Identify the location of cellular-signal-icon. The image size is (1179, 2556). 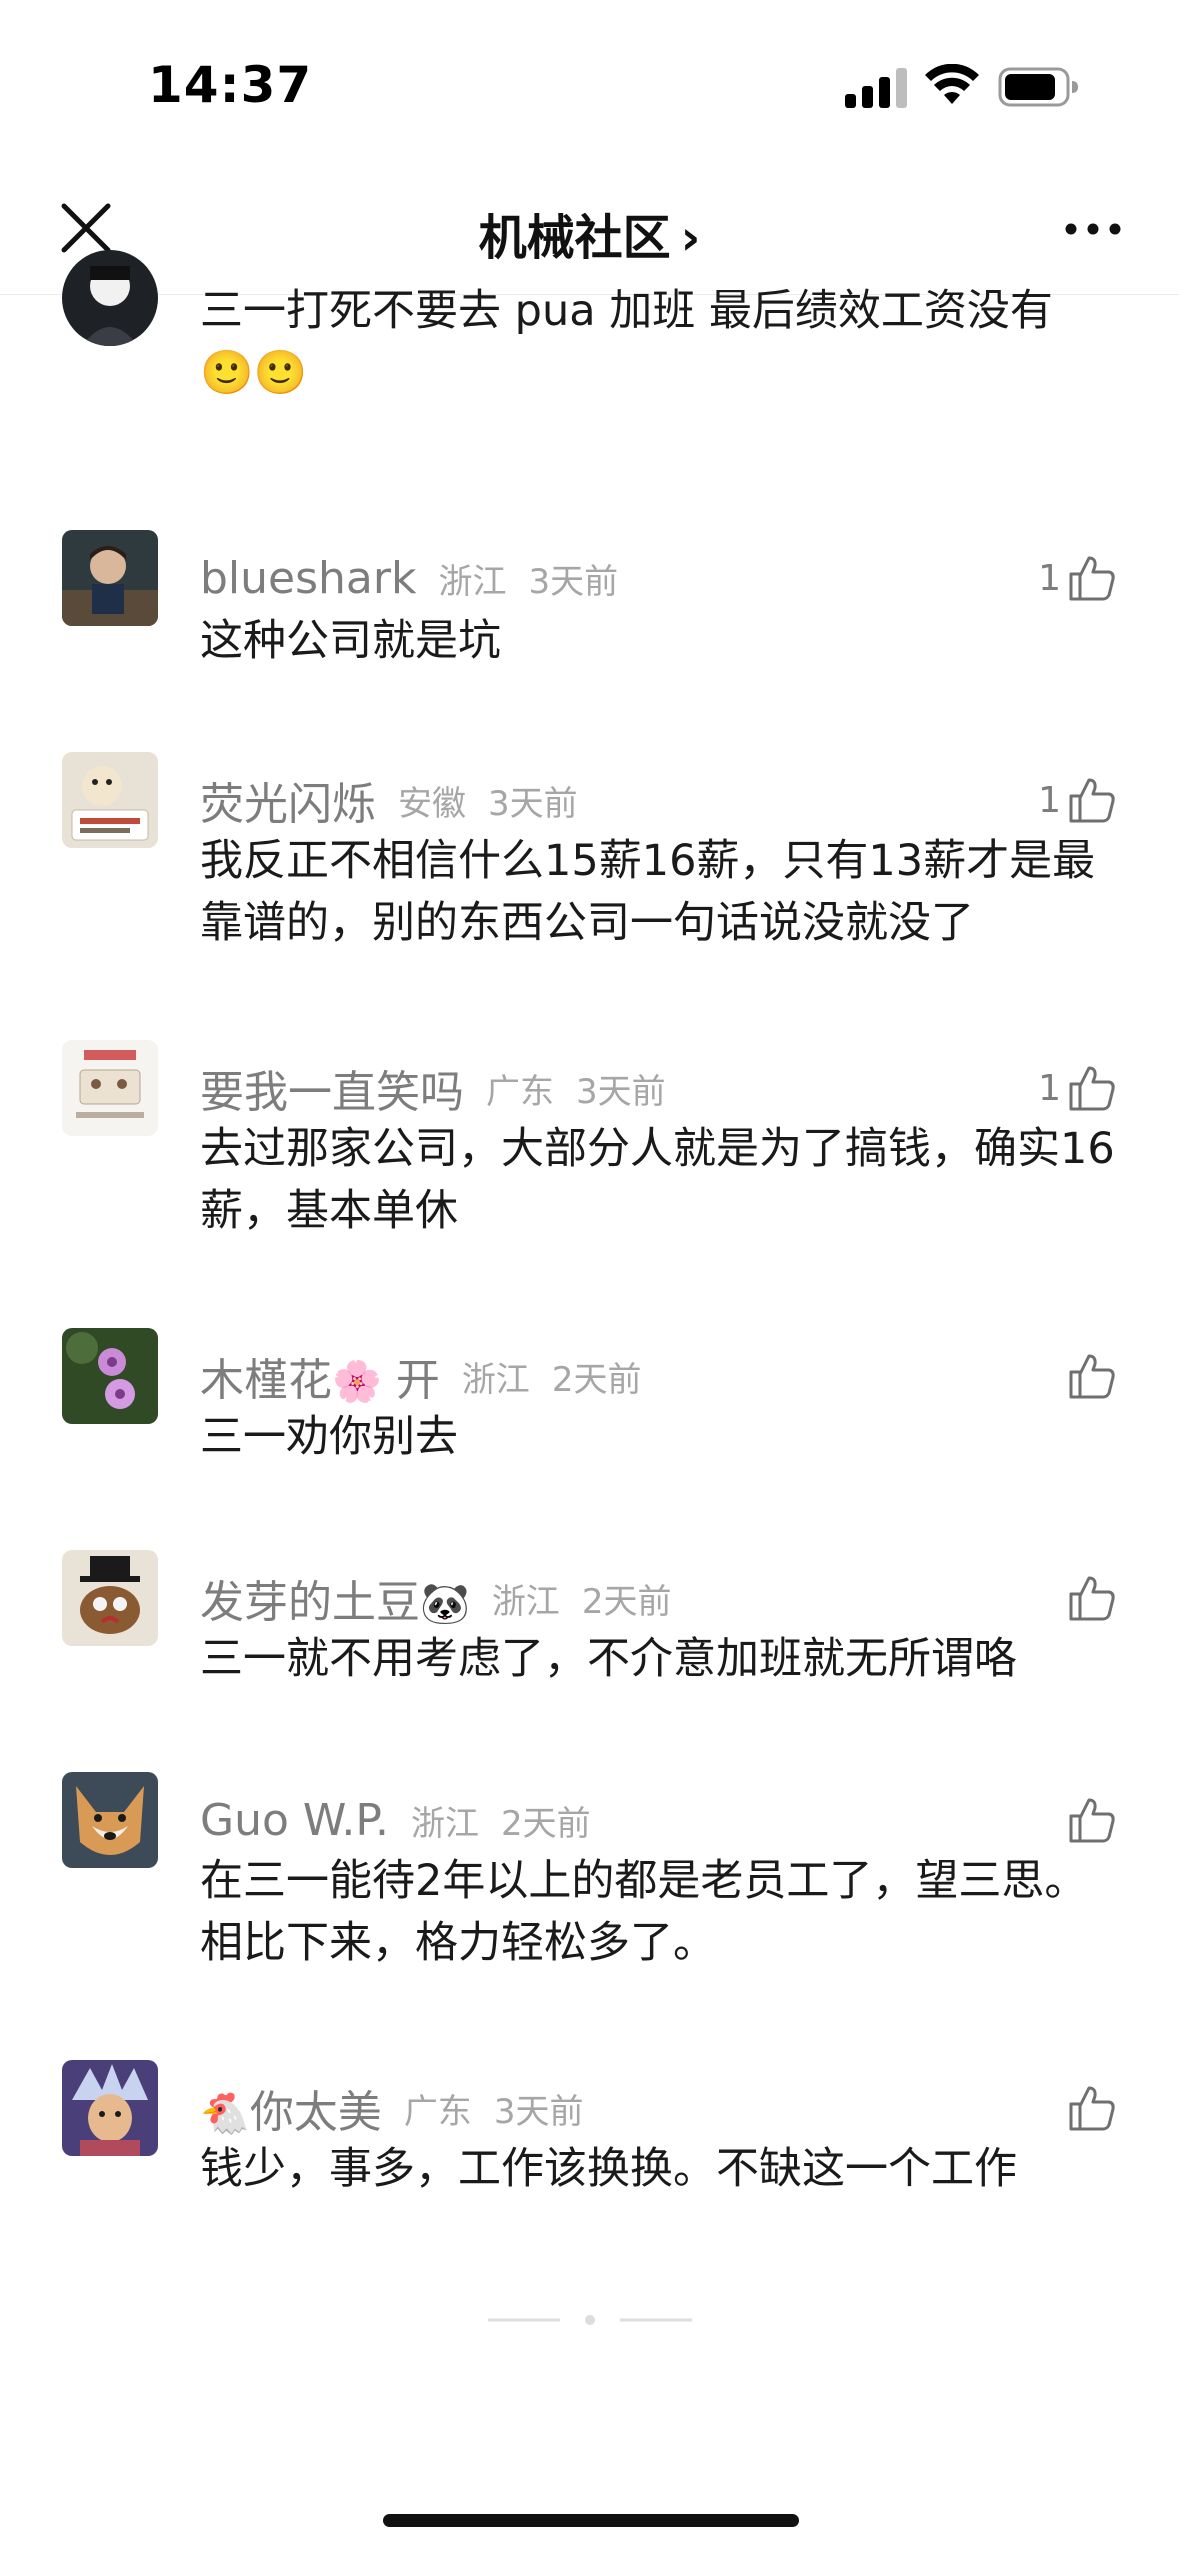
(876, 88).